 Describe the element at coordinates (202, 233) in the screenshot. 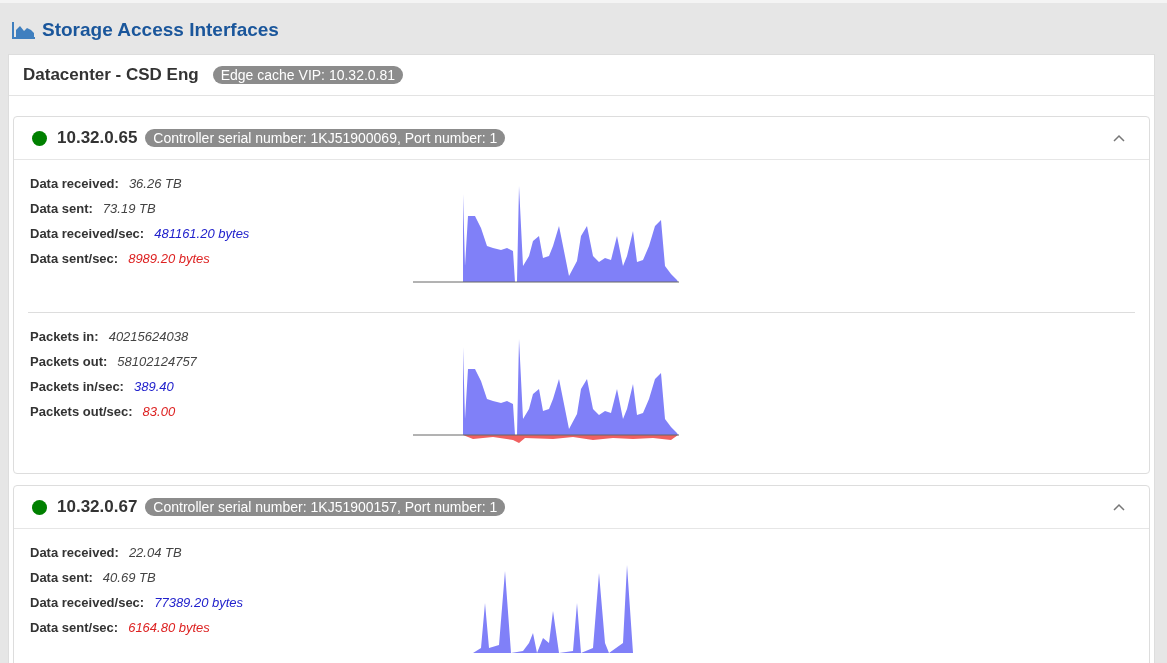

I see `metric-value: 481161.20 bytes` at that location.